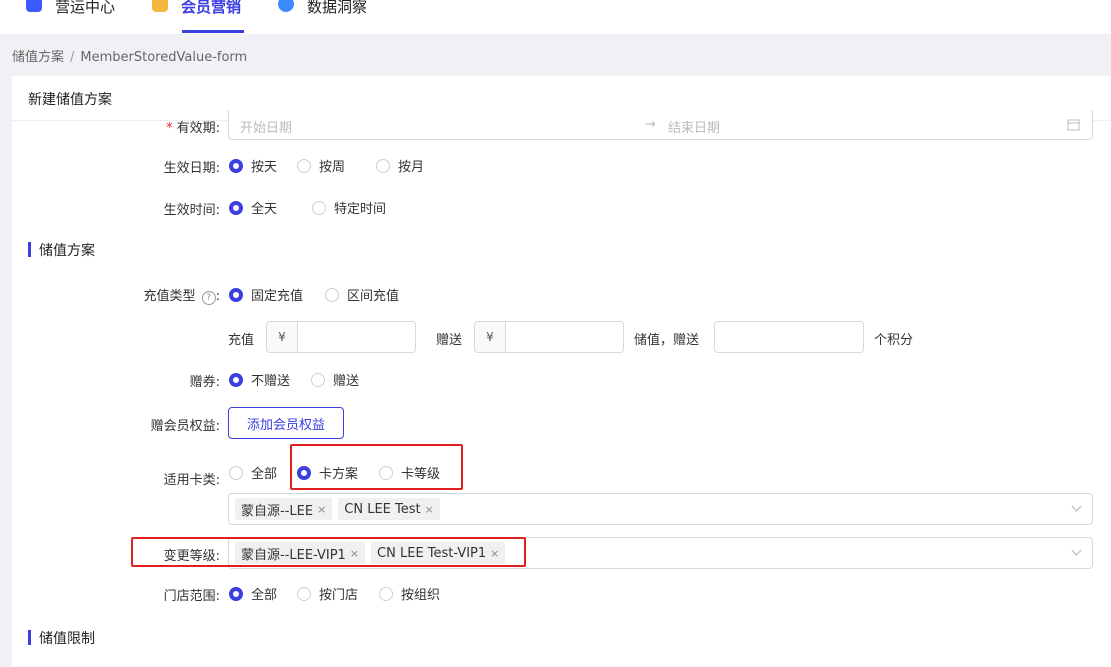 The image size is (1111, 667). What do you see at coordinates (360, 209) in the screenshot?
I see `radio-label: 特定时间` at bounding box center [360, 209].